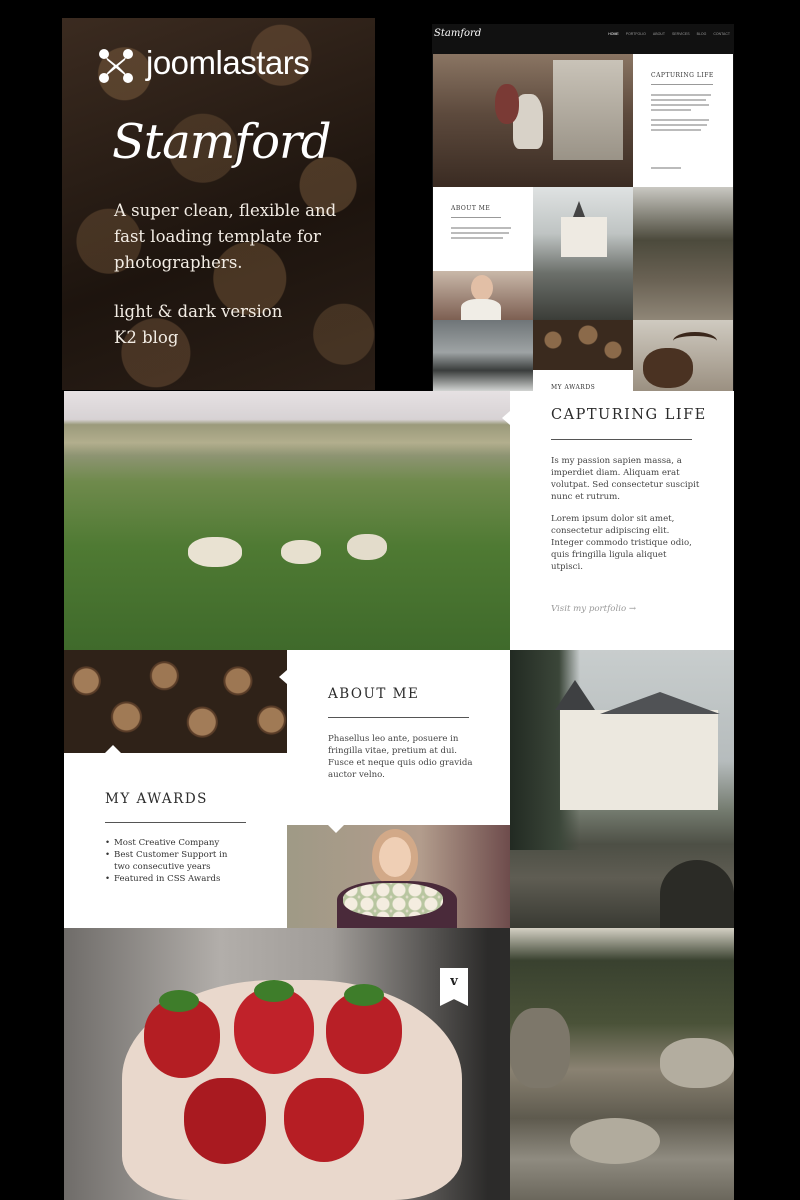 The image size is (800, 1200). Describe the element at coordinates (116, 66) in the screenshot. I see `joomla-logo-icon` at that location.